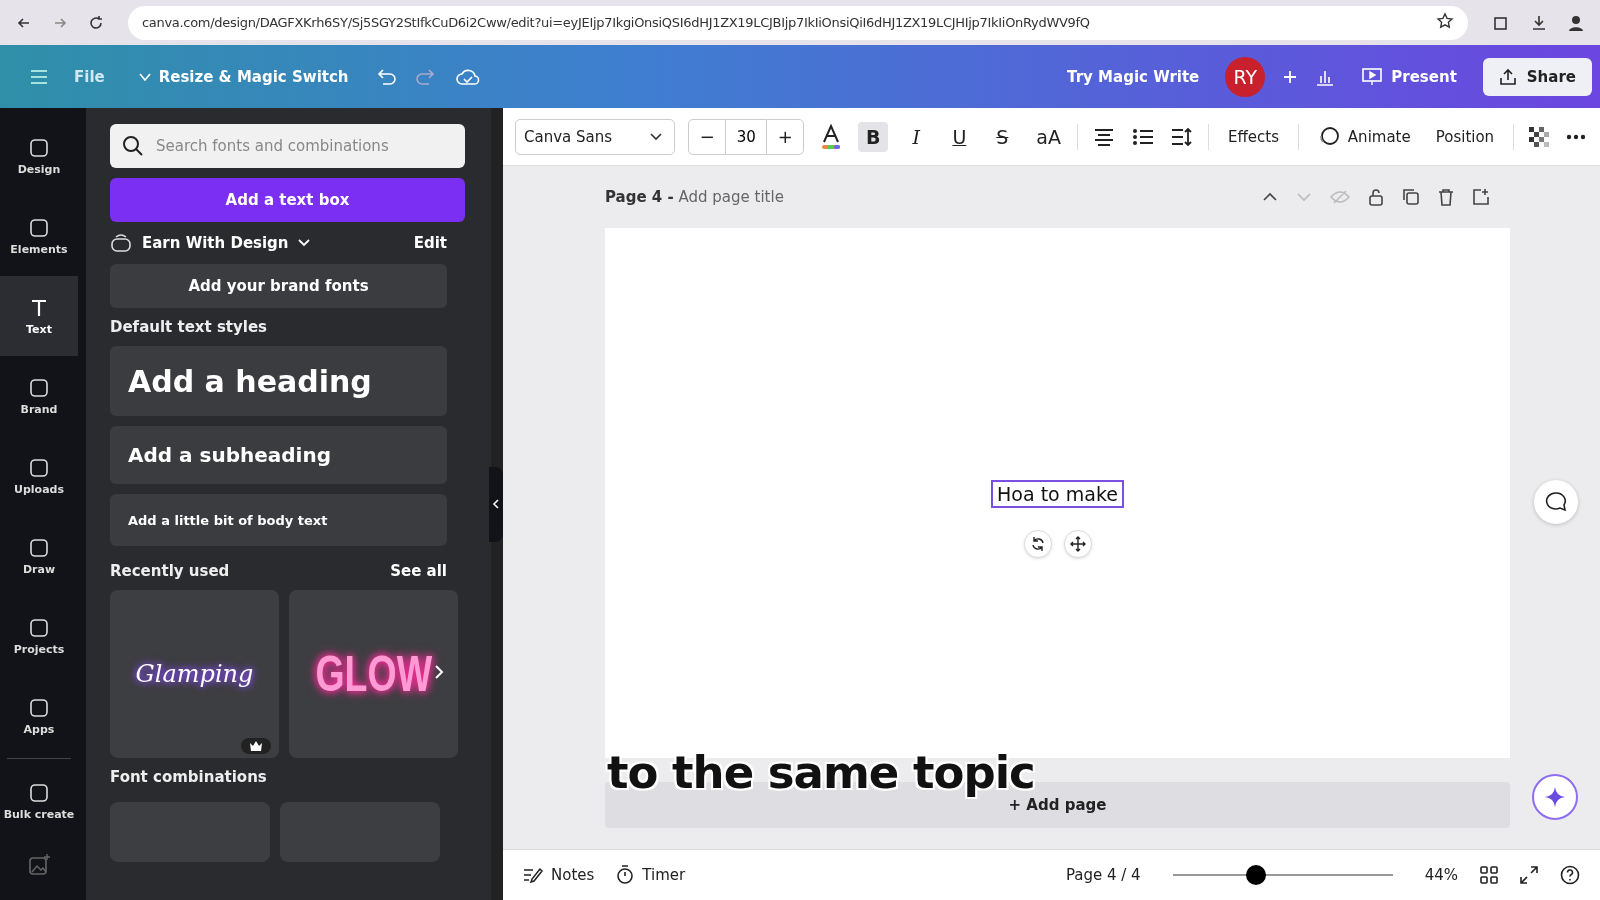  What do you see at coordinates (1002, 136) in the screenshot?
I see `format-button: S` at bounding box center [1002, 136].